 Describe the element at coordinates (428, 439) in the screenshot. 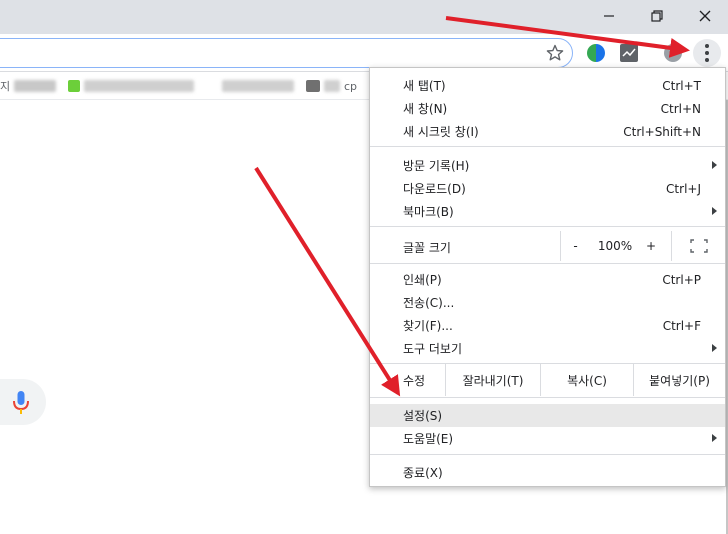

I see `menu-item-label: 도움말(E)` at that location.